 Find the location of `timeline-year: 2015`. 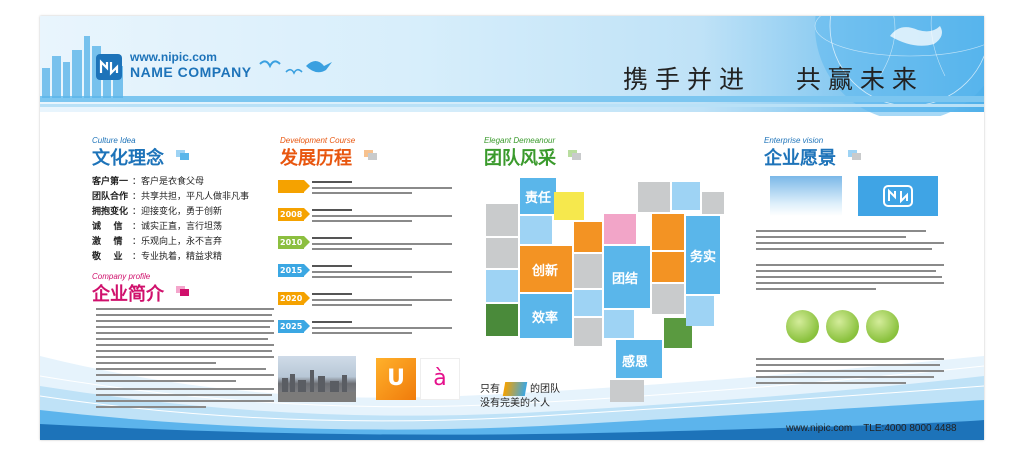

timeline-year: 2015 is located at coordinates (291, 270).